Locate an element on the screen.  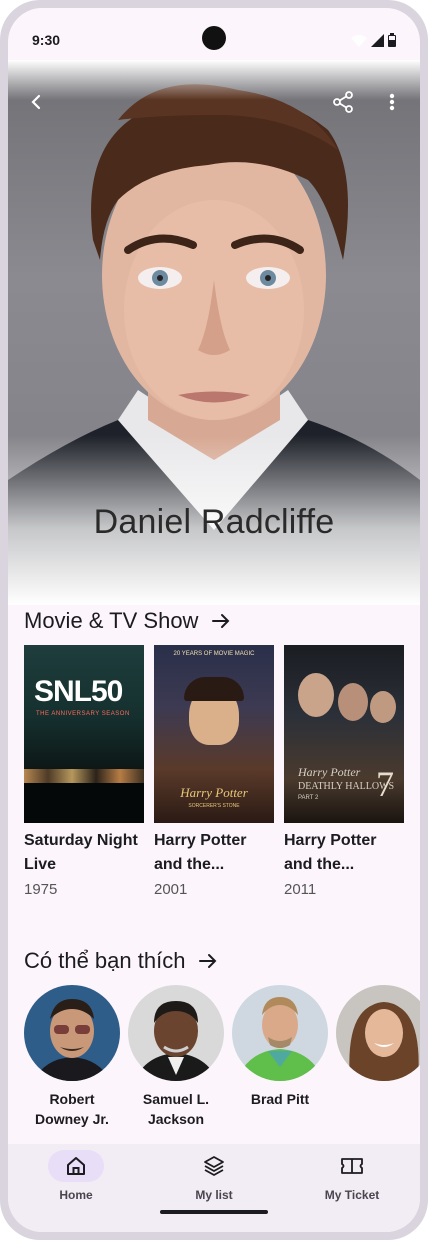
more-vert-icon is located at coordinates (392, 102).